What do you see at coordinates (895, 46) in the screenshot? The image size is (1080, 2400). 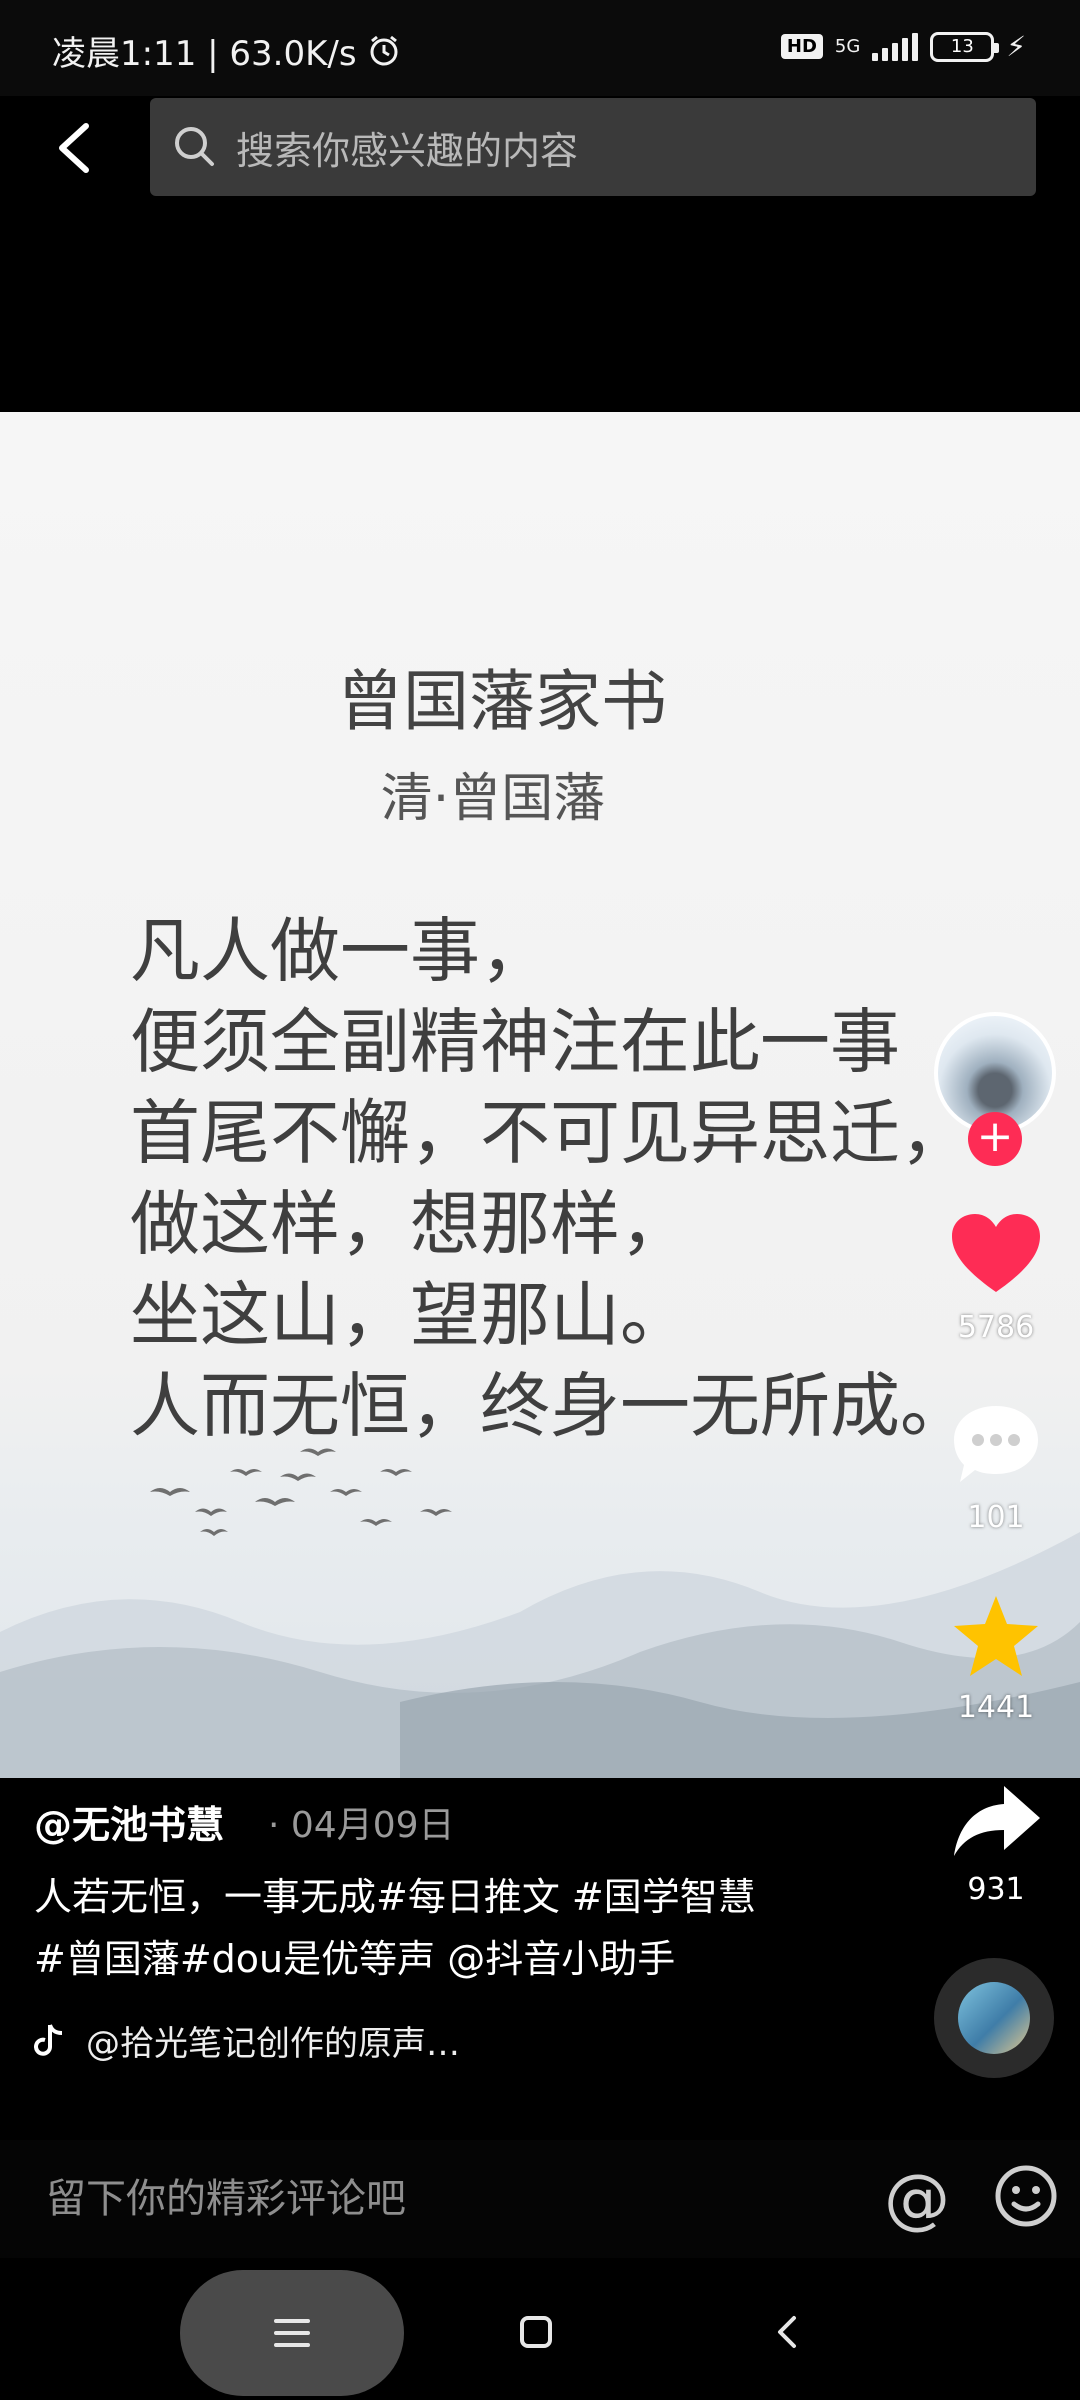 I see `signal-icon` at bounding box center [895, 46].